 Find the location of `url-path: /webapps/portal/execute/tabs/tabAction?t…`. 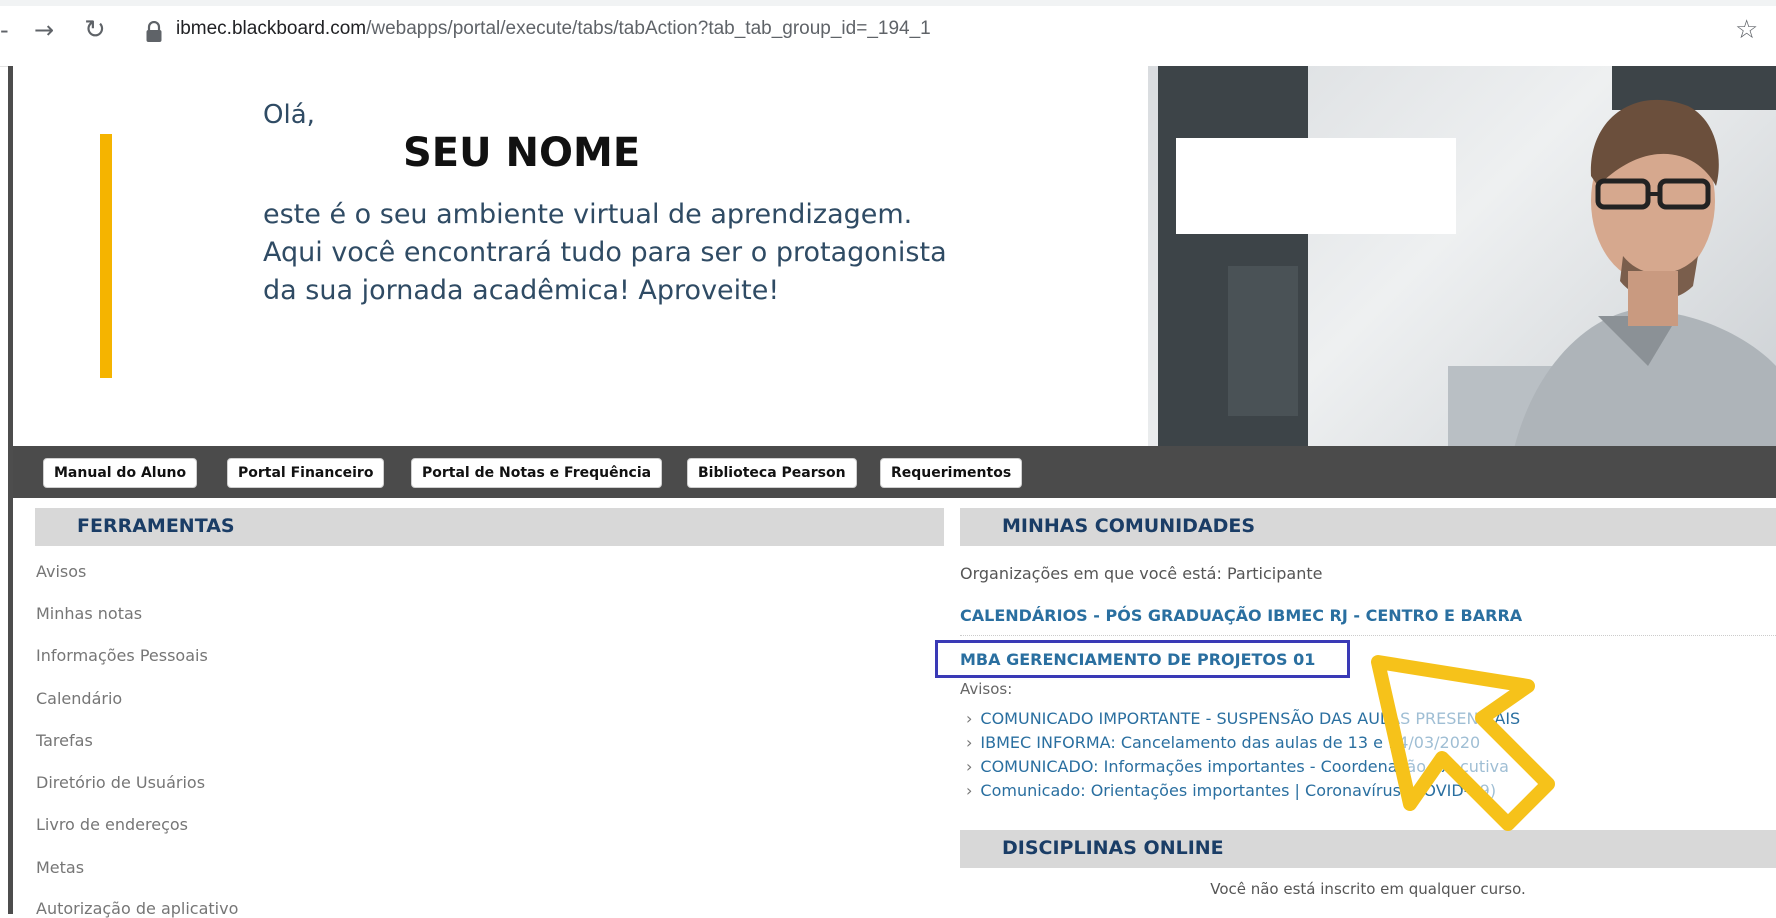

url-path: /webapps/portal/execute/tabs/tabAction?t… is located at coordinates (648, 28).